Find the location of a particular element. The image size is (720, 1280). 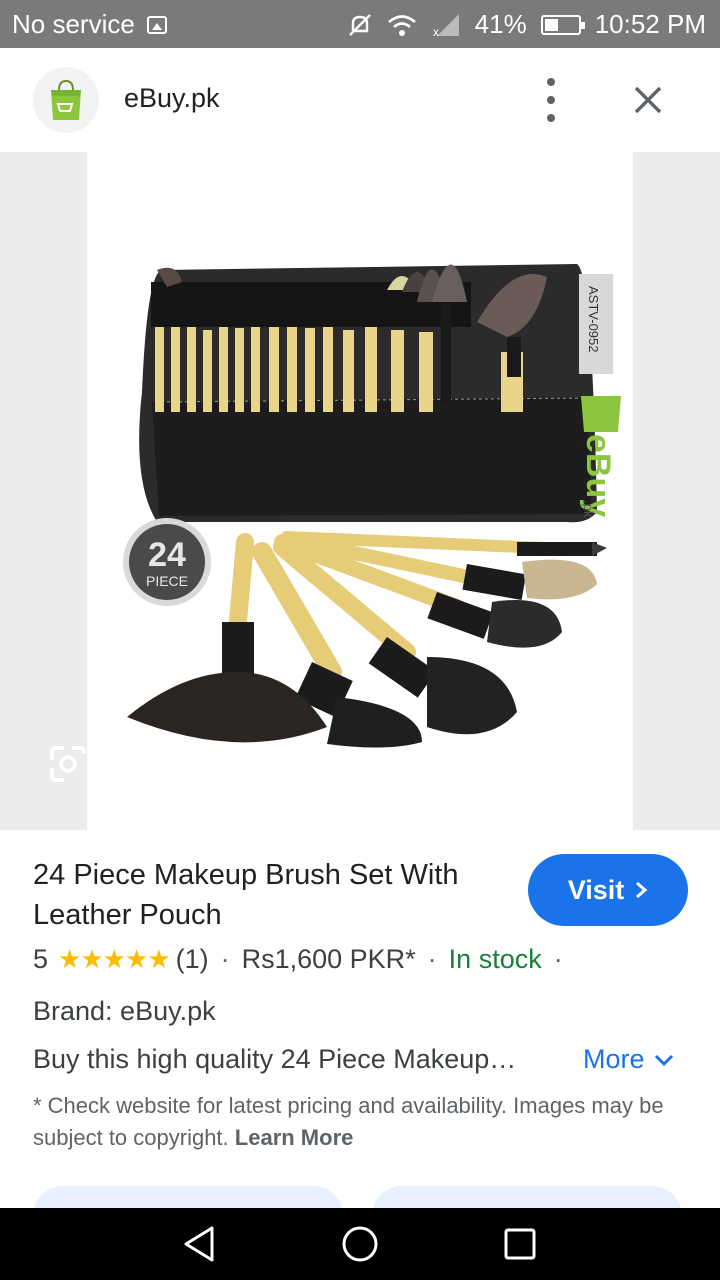

battery-icon is located at coordinates (562, 24).